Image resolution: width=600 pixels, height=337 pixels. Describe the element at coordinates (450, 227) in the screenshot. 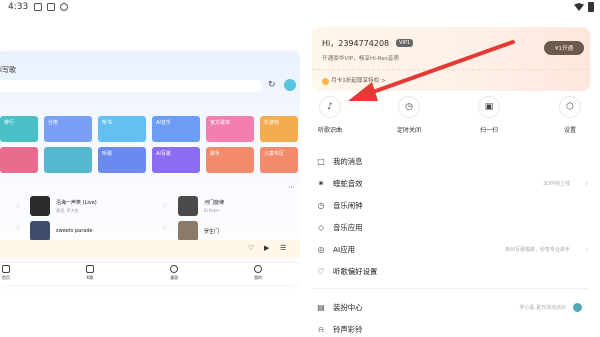

I see `menu-item-music-apps: ◇ 音乐应用` at that location.